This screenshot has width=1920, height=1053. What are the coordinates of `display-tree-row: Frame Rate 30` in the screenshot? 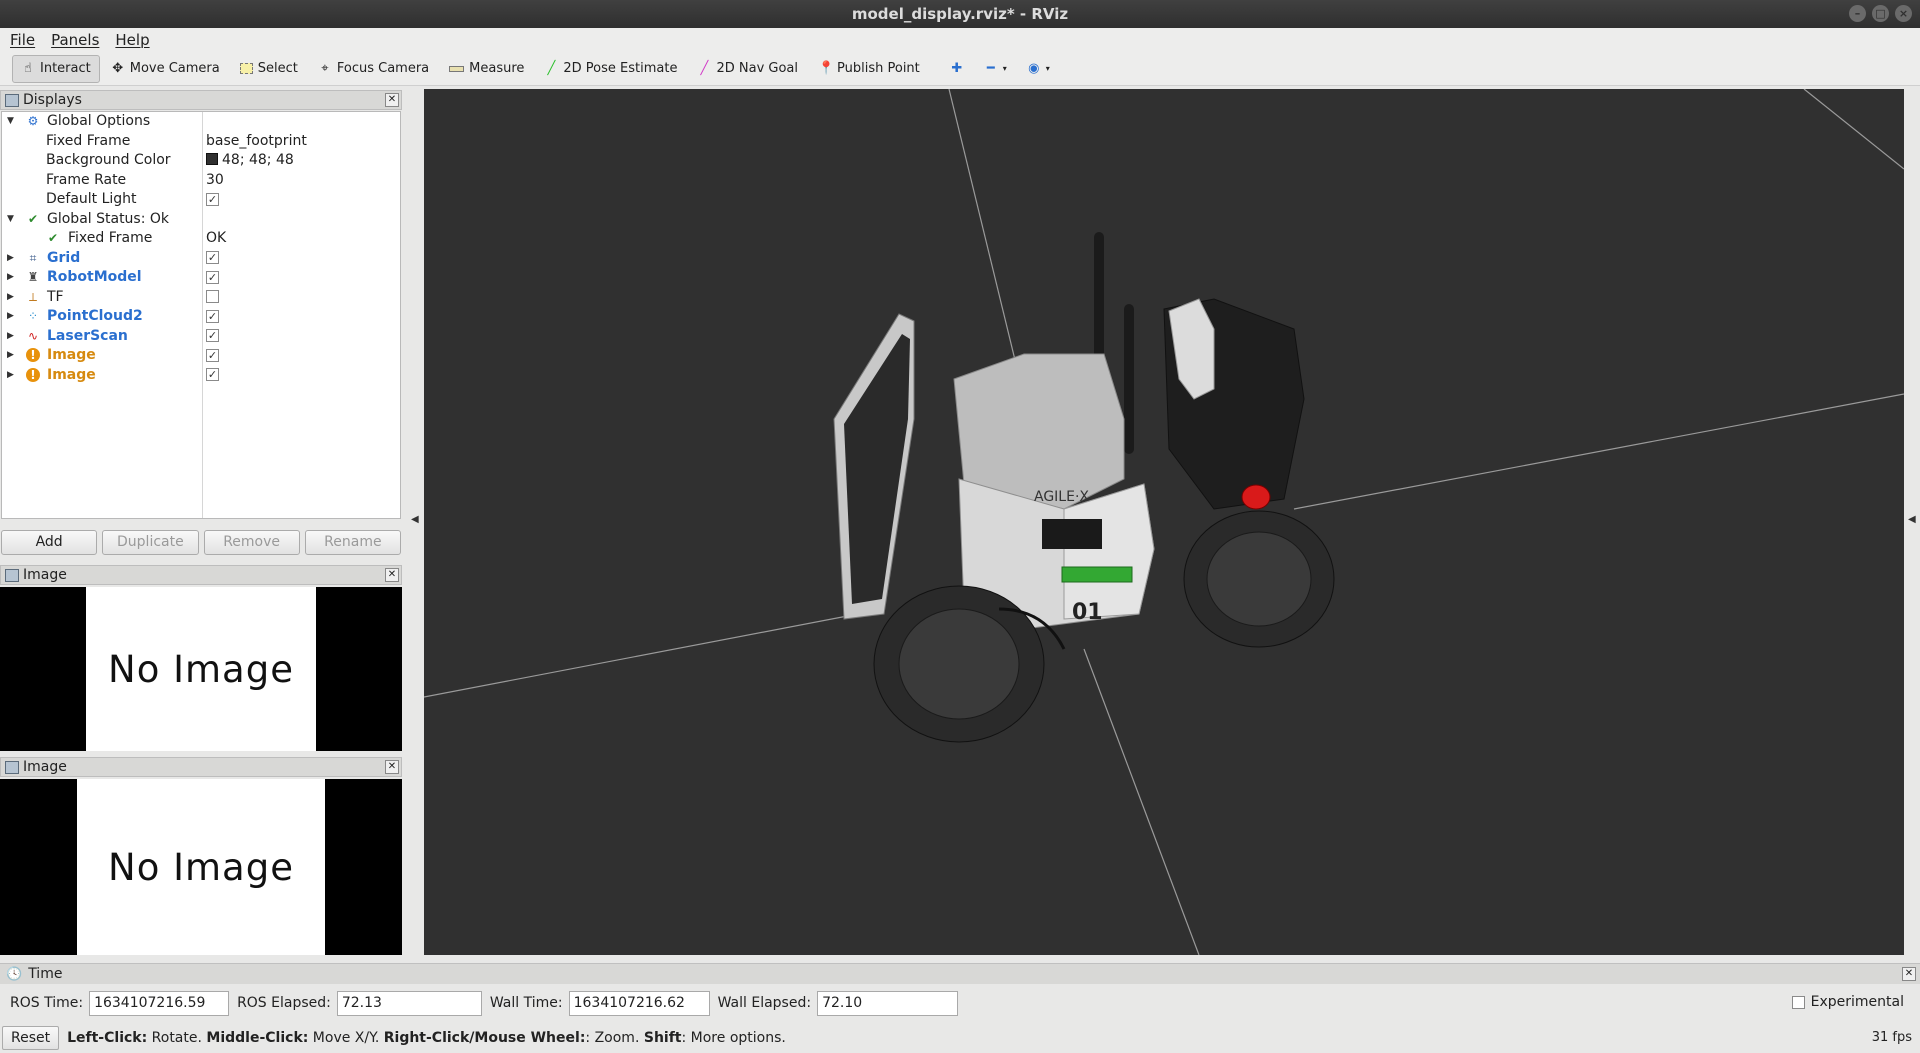 It's located at (201, 180).